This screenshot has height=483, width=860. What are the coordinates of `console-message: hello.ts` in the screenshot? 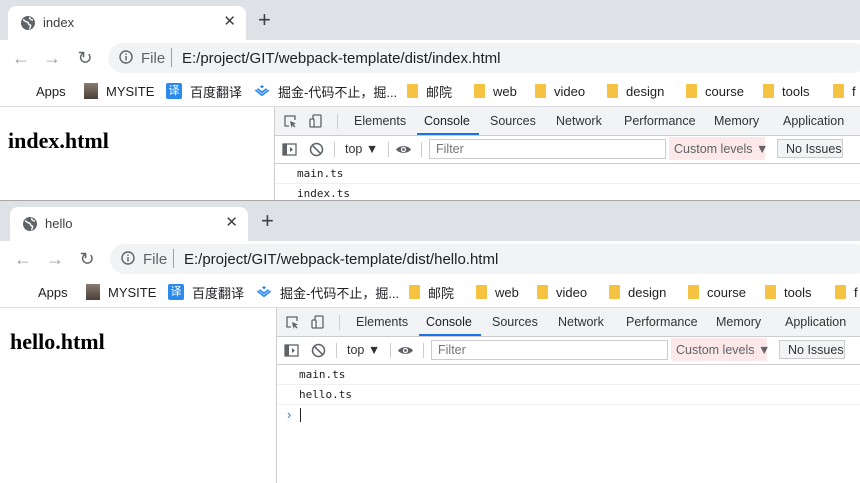 It's located at (568, 395).